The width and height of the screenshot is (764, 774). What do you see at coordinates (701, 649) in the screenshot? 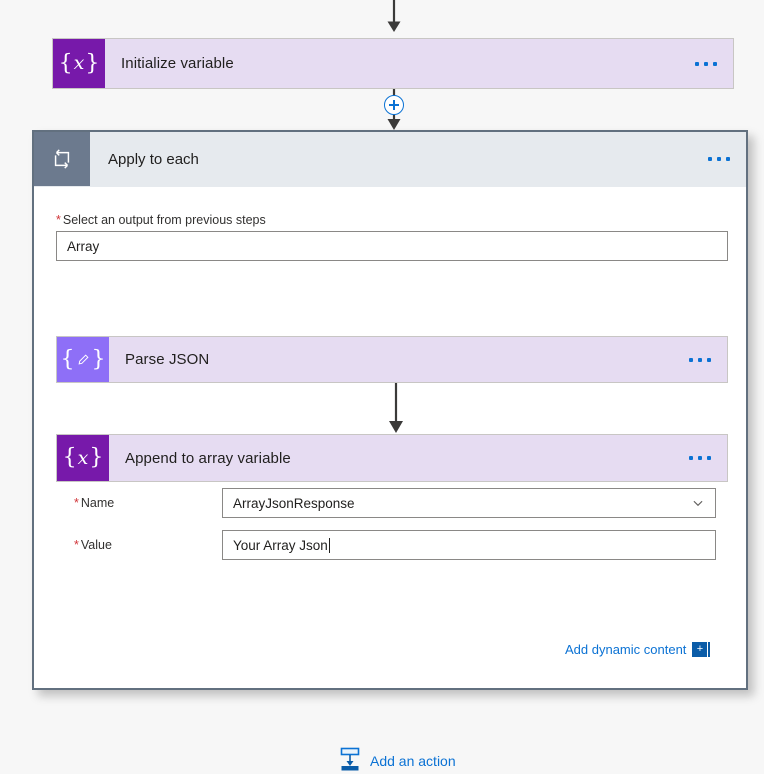
I see `add-dynamic-content-icon: +` at bounding box center [701, 649].